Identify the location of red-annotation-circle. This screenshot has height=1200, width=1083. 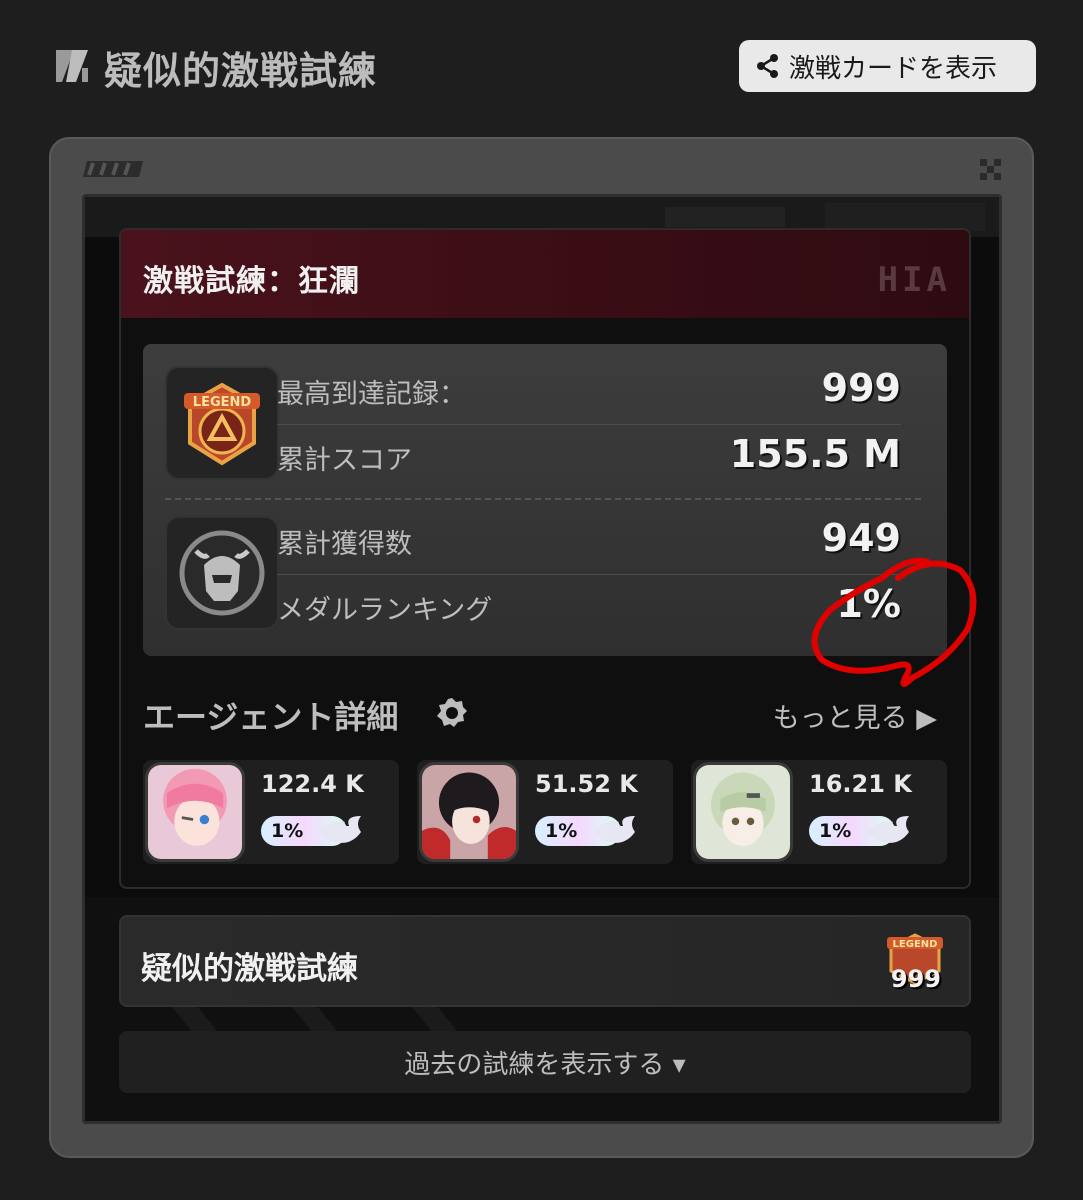
(894, 622).